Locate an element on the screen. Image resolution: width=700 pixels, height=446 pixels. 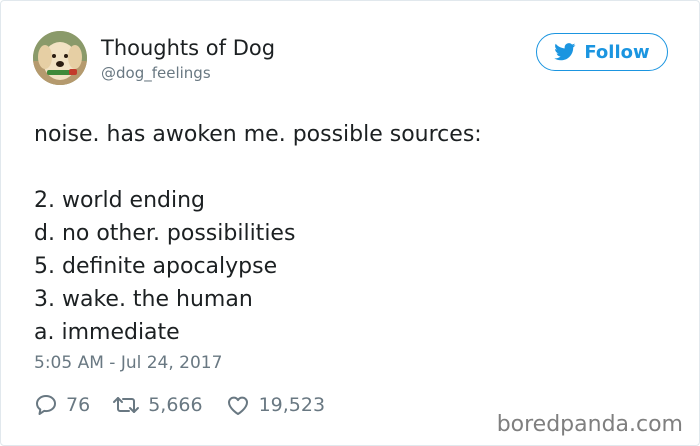
retweet-icon is located at coordinates (126, 405).